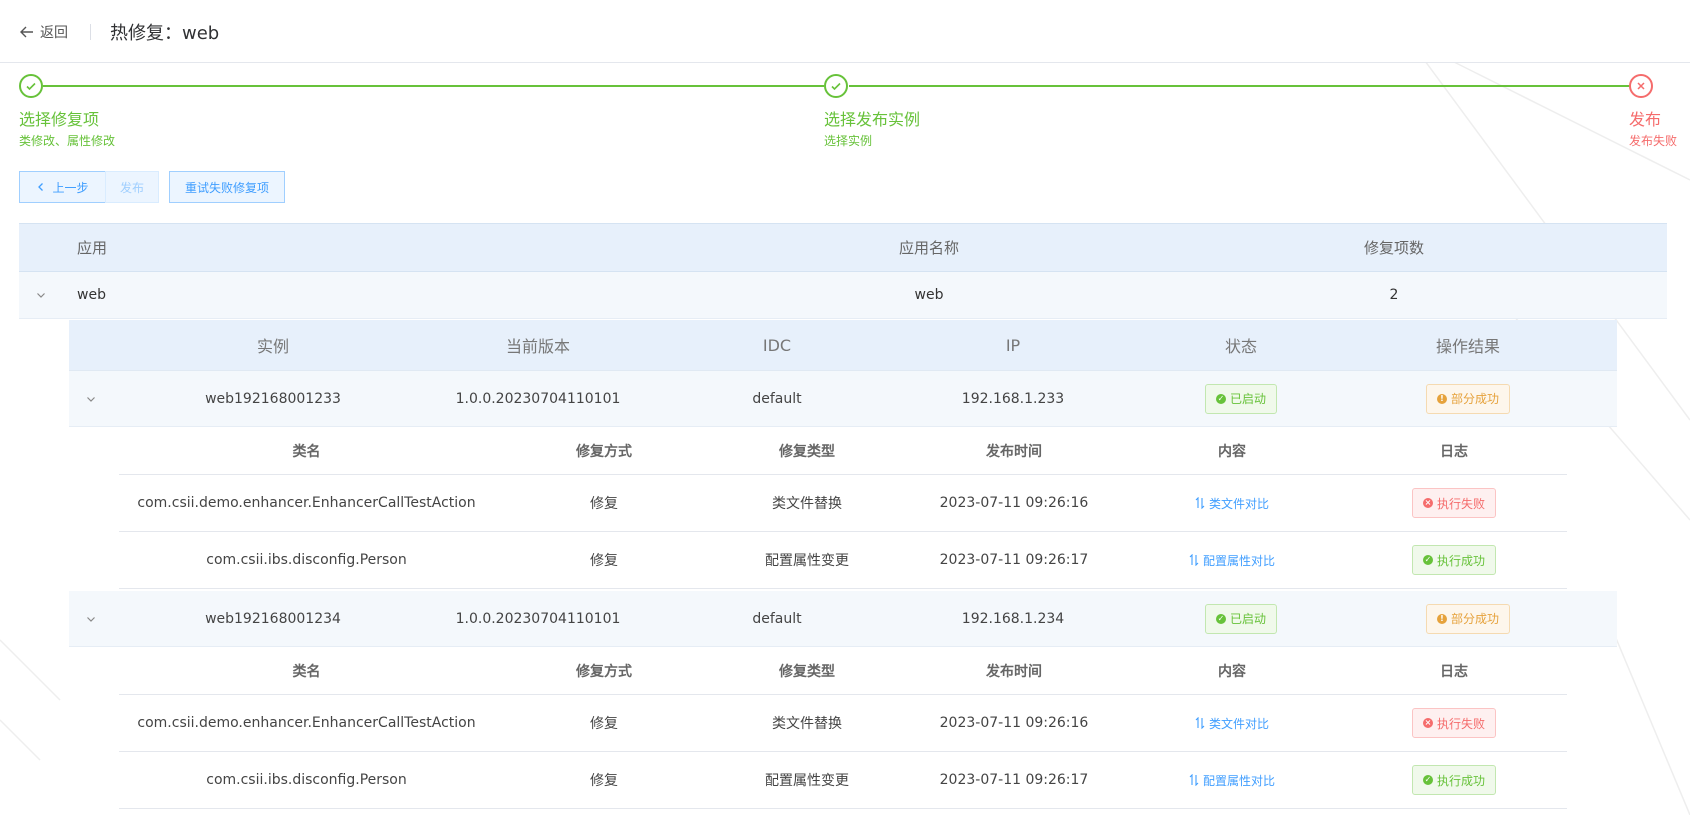 This screenshot has height=815, width=1690. Describe the element at coordinates (273, 398) in the screenshot. I see `instance-name: web192168001233` at that location.